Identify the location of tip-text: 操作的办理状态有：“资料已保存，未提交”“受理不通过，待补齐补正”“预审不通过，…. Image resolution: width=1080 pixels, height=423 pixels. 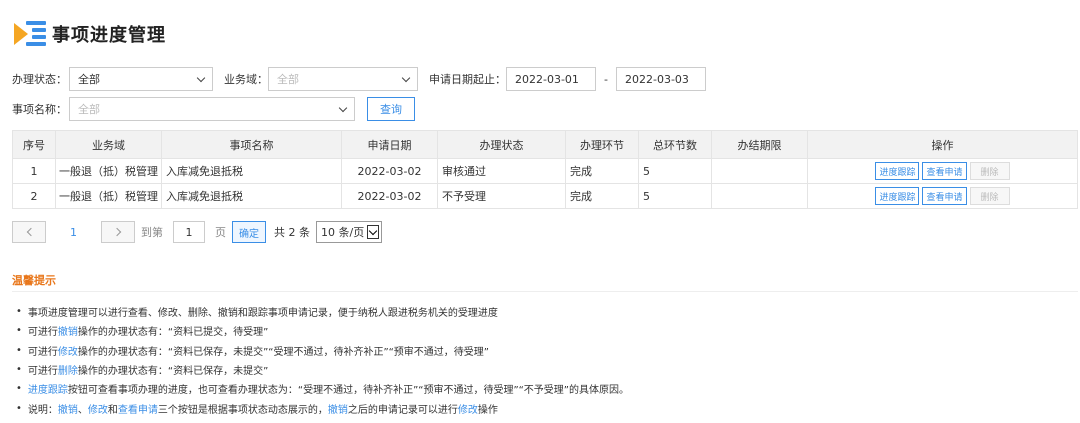
(283, 352).